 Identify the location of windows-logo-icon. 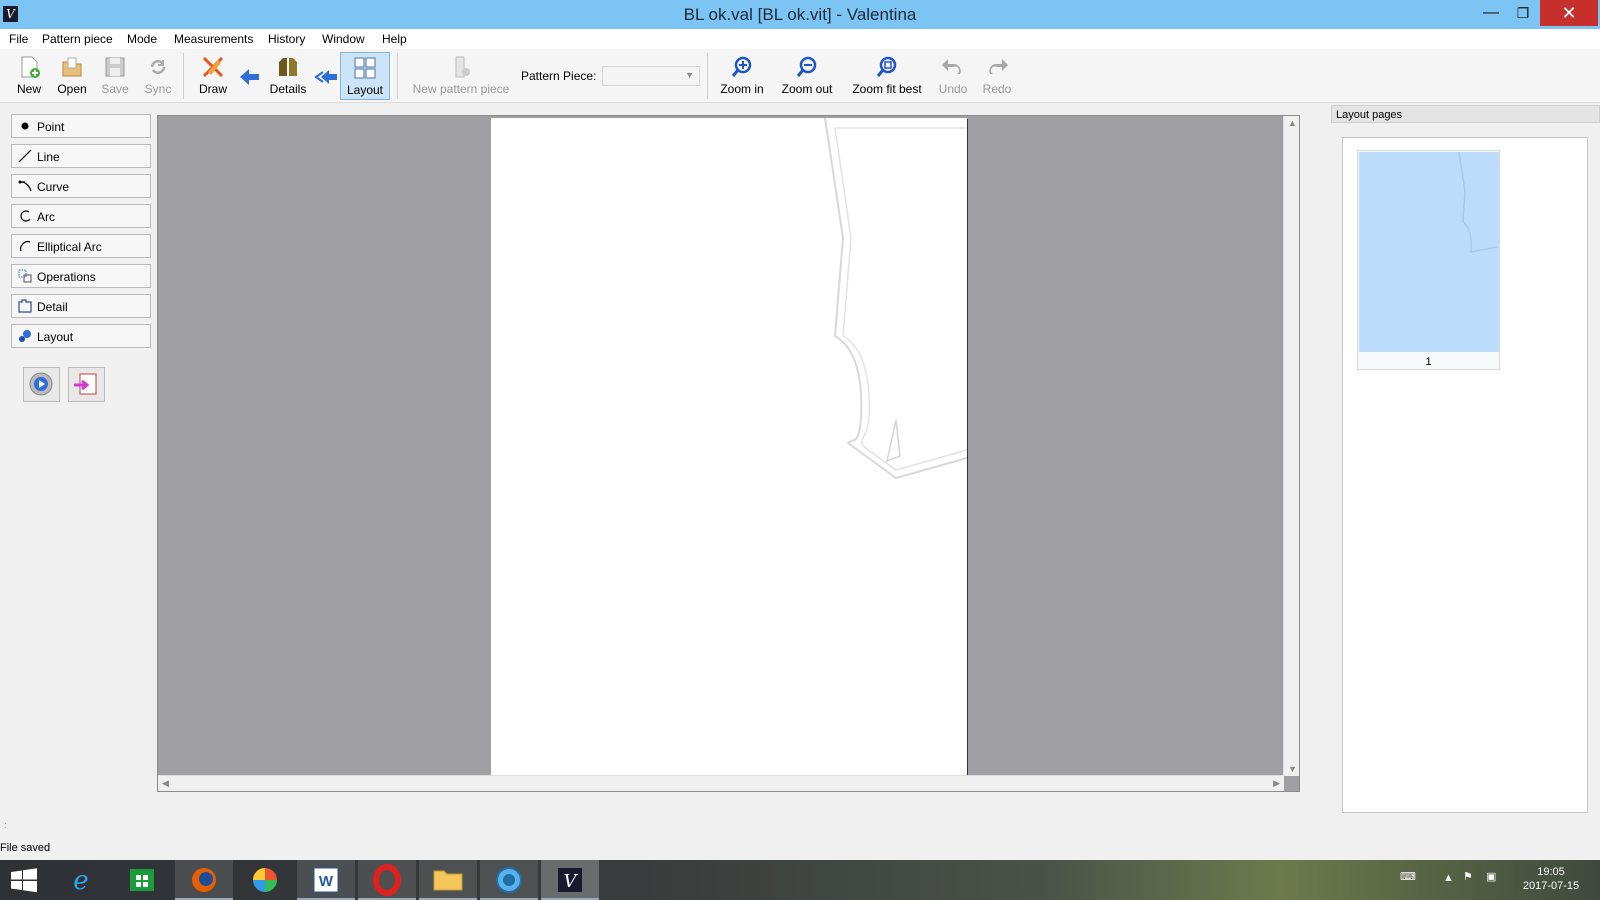
(24, 880).